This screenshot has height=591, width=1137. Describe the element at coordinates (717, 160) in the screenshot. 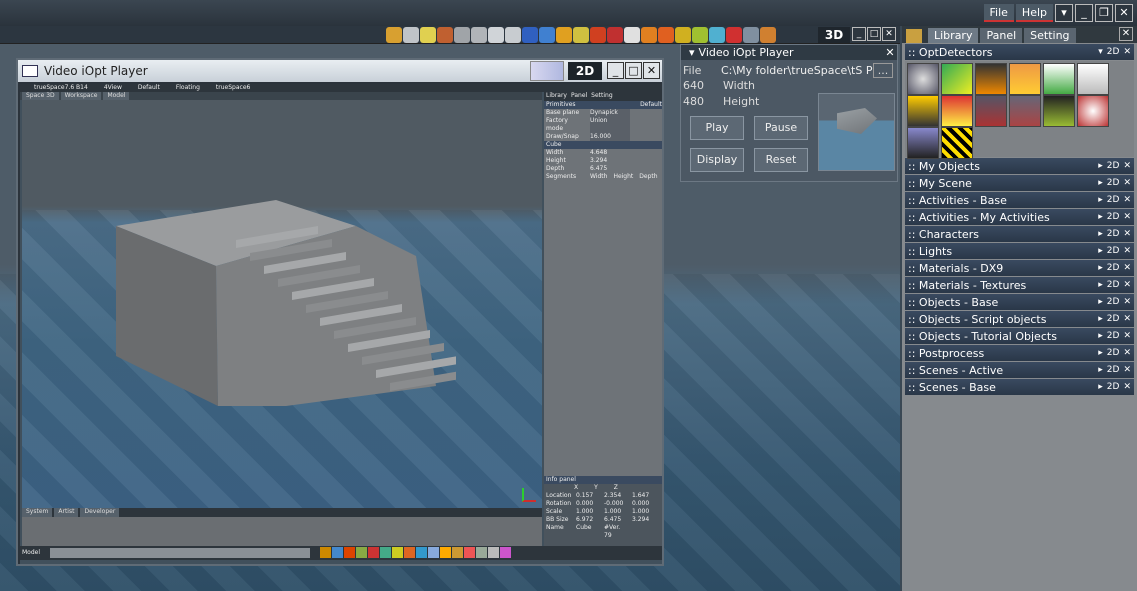

I see `display-button: Display` at that location.